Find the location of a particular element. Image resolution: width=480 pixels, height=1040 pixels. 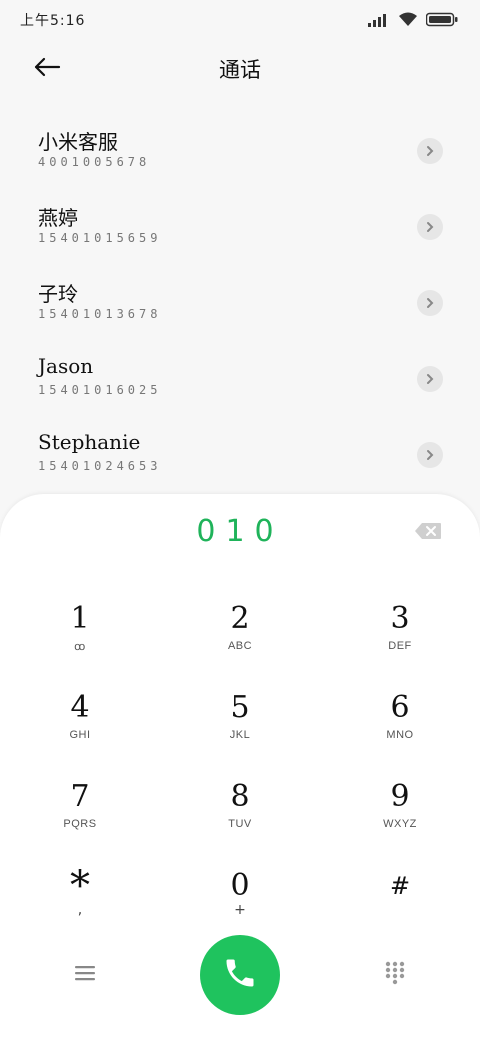

key-4: 4 GHI is located at coordinates (80, 717).